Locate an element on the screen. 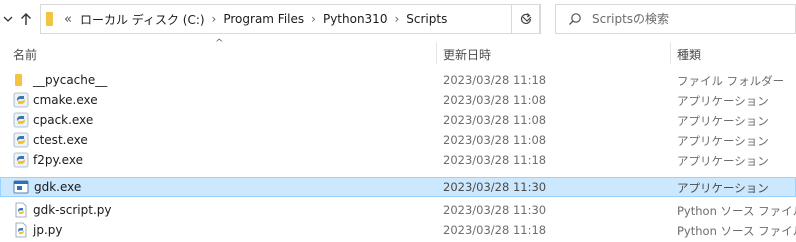  file-row-ctest: ctest.exe 2023/03/28 11:08 アプリケーション is located at coordinates (398, 140).